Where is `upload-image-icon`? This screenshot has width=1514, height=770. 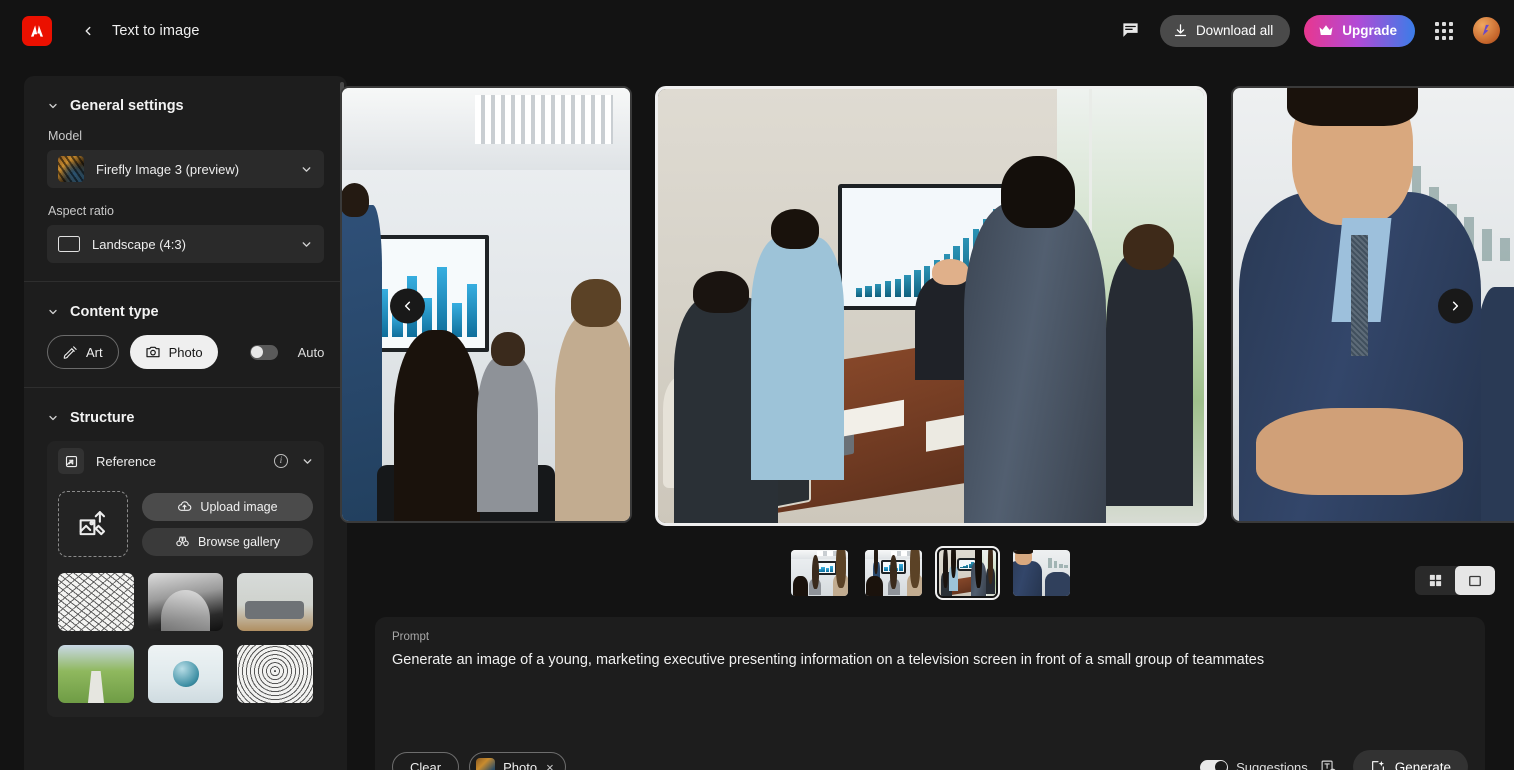 upload-image-icon is located at coordinates (92, 522).